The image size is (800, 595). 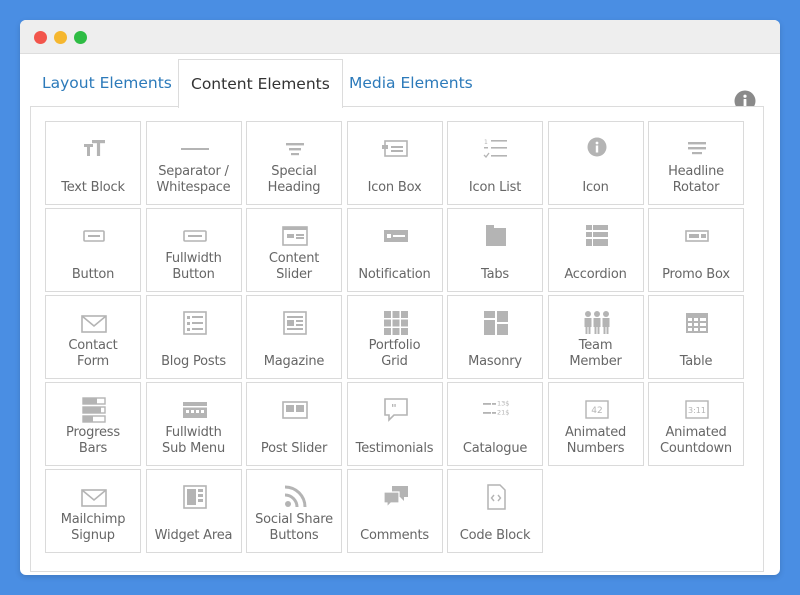 I want to click on rss-icon, so click(x=295, y=497).